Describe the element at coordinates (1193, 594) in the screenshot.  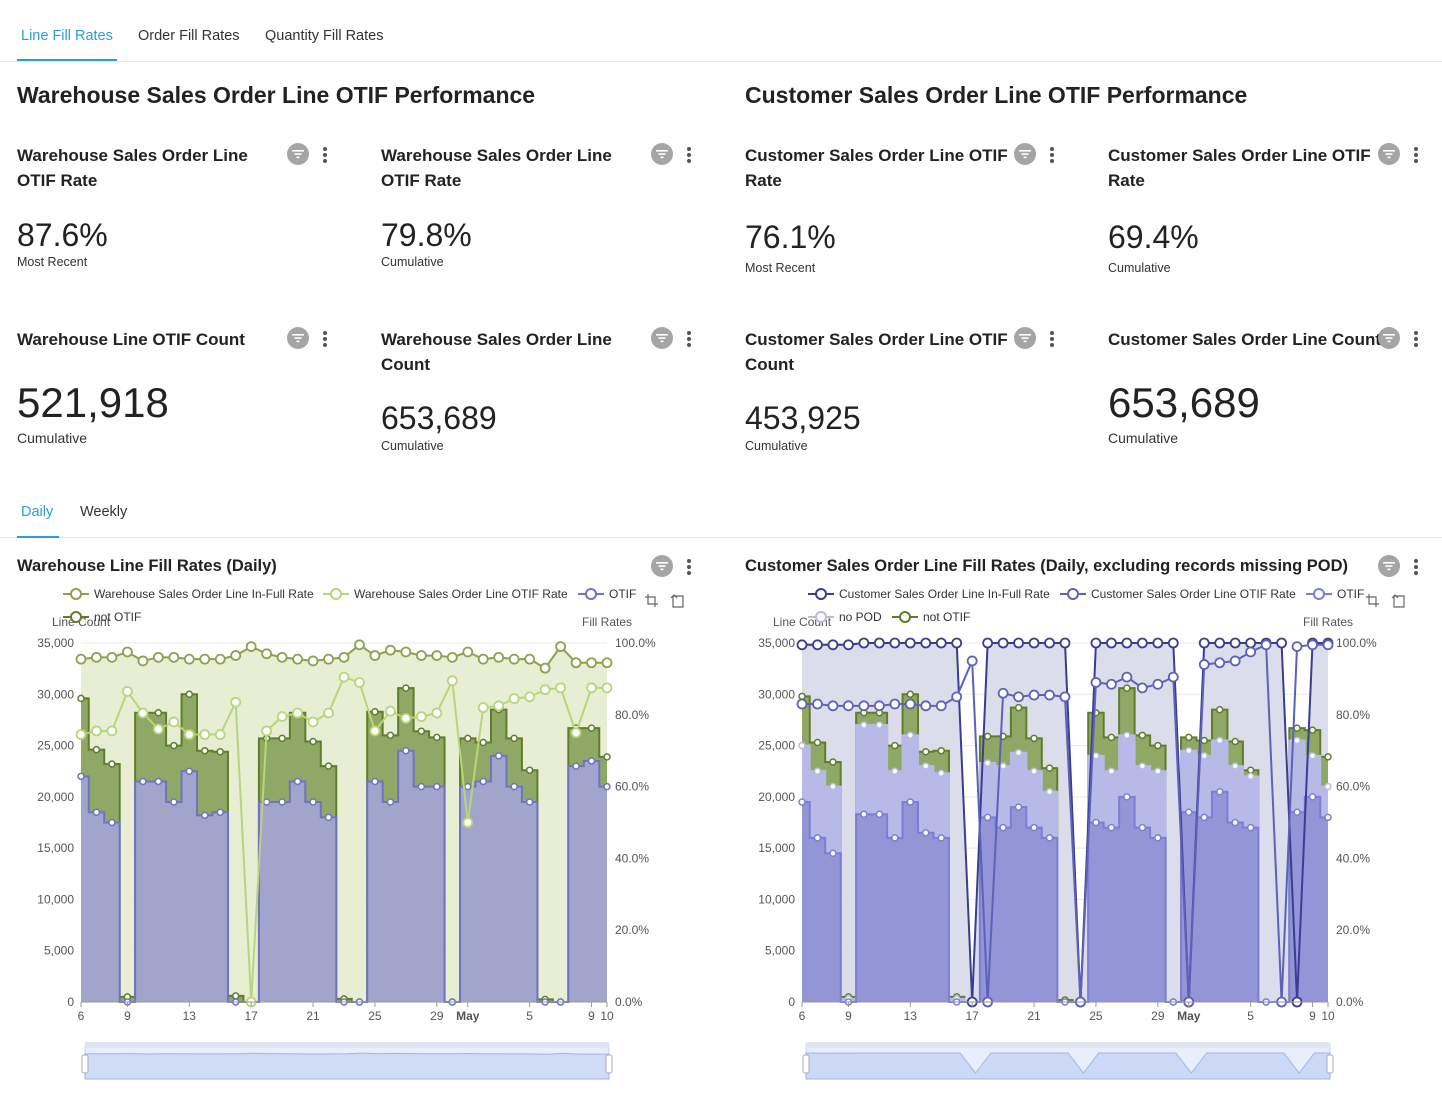
I see `legend-item-otif-rate: Customer Sales Order Line OTIF Rate` at that location.